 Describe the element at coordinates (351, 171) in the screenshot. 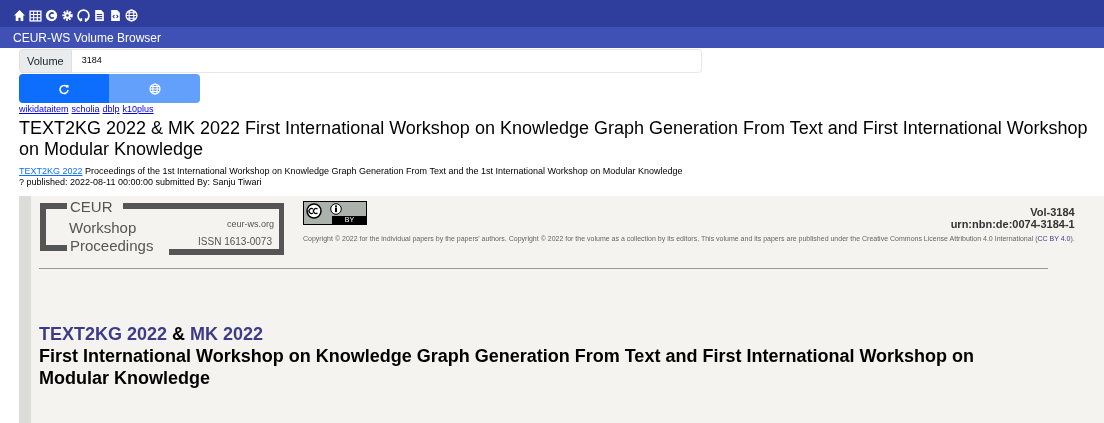

I see `proceedings-description: TEXT2KG 2022 Proceedings of the 1st International Workshop on Knowledge Graph Generation From Text and the 1st International Workshop on Modular Knowledge` at that location.